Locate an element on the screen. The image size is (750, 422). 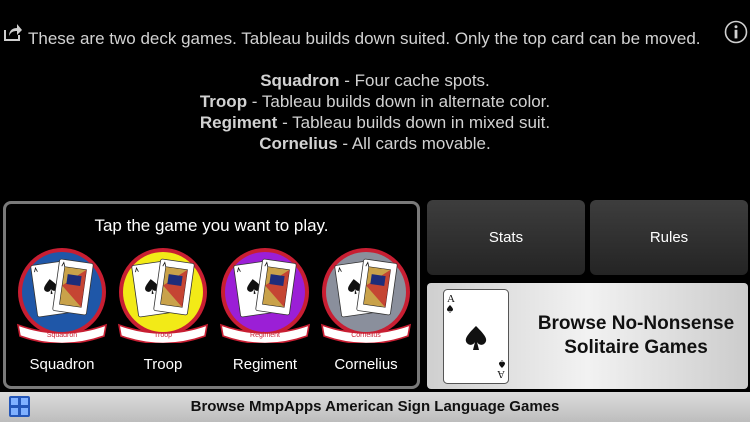
game-label: Squadron is located at coordinates (62, 364).